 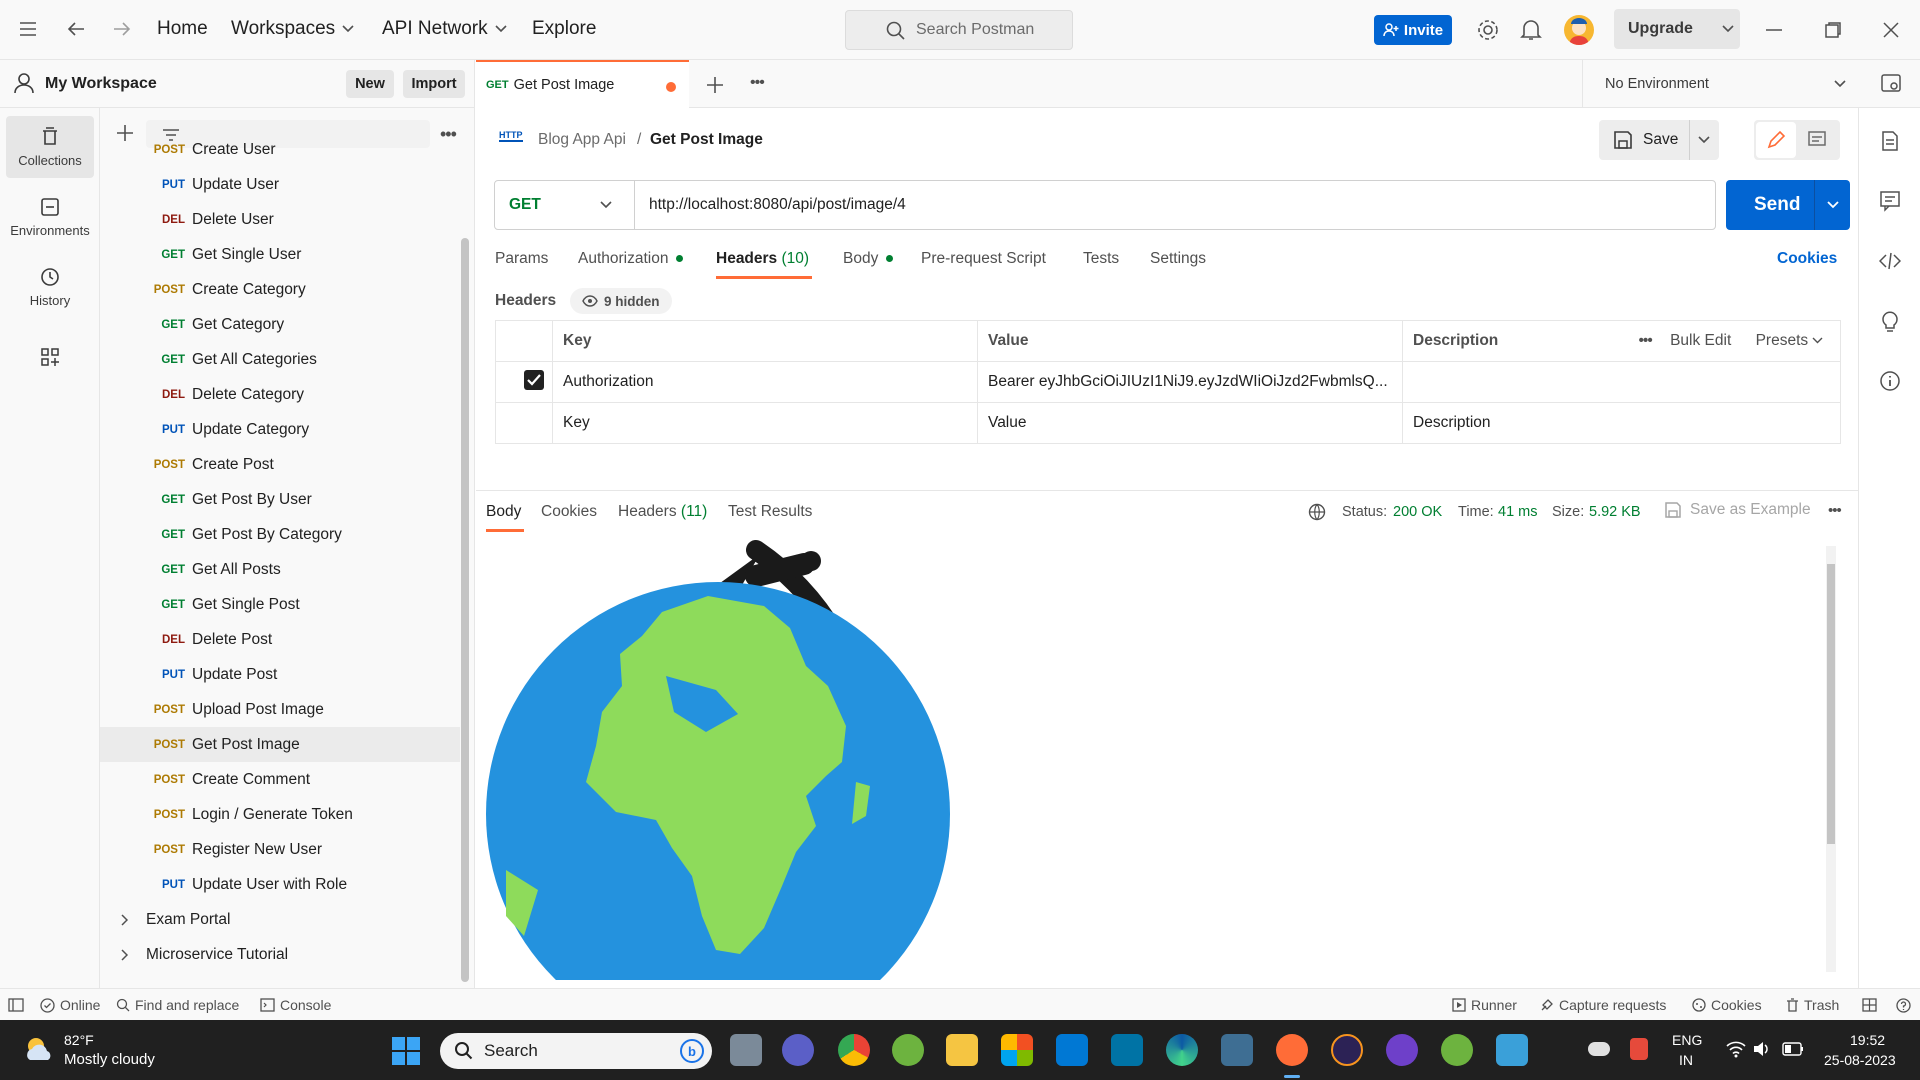 I want to click on capture-requests-button: Capture requests, so click(x=1603, y=1005).